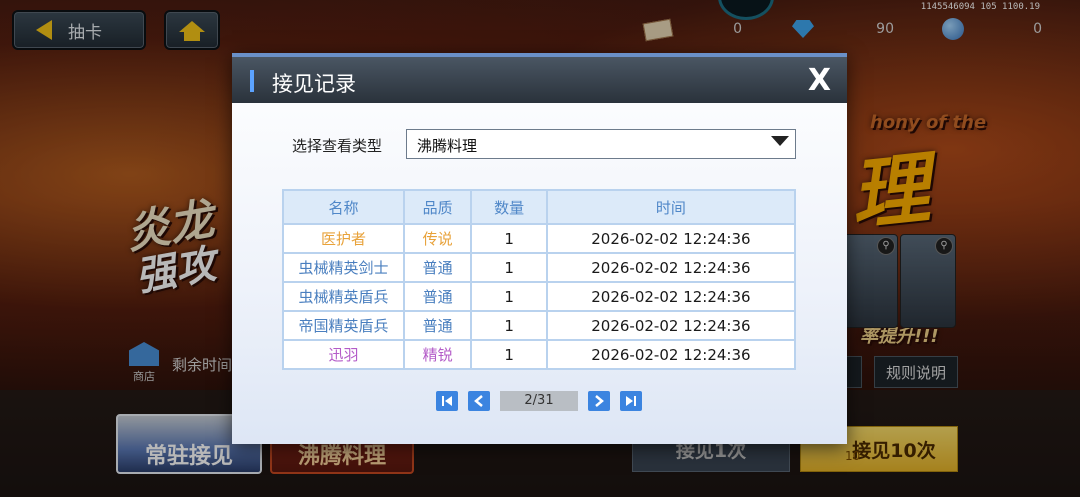 The width and height of the screenshot is (1080, 497). Describe the element at coordinates (343, 296) in the screenshot. I see `record-name: 虫械精英盾兵` at that location.